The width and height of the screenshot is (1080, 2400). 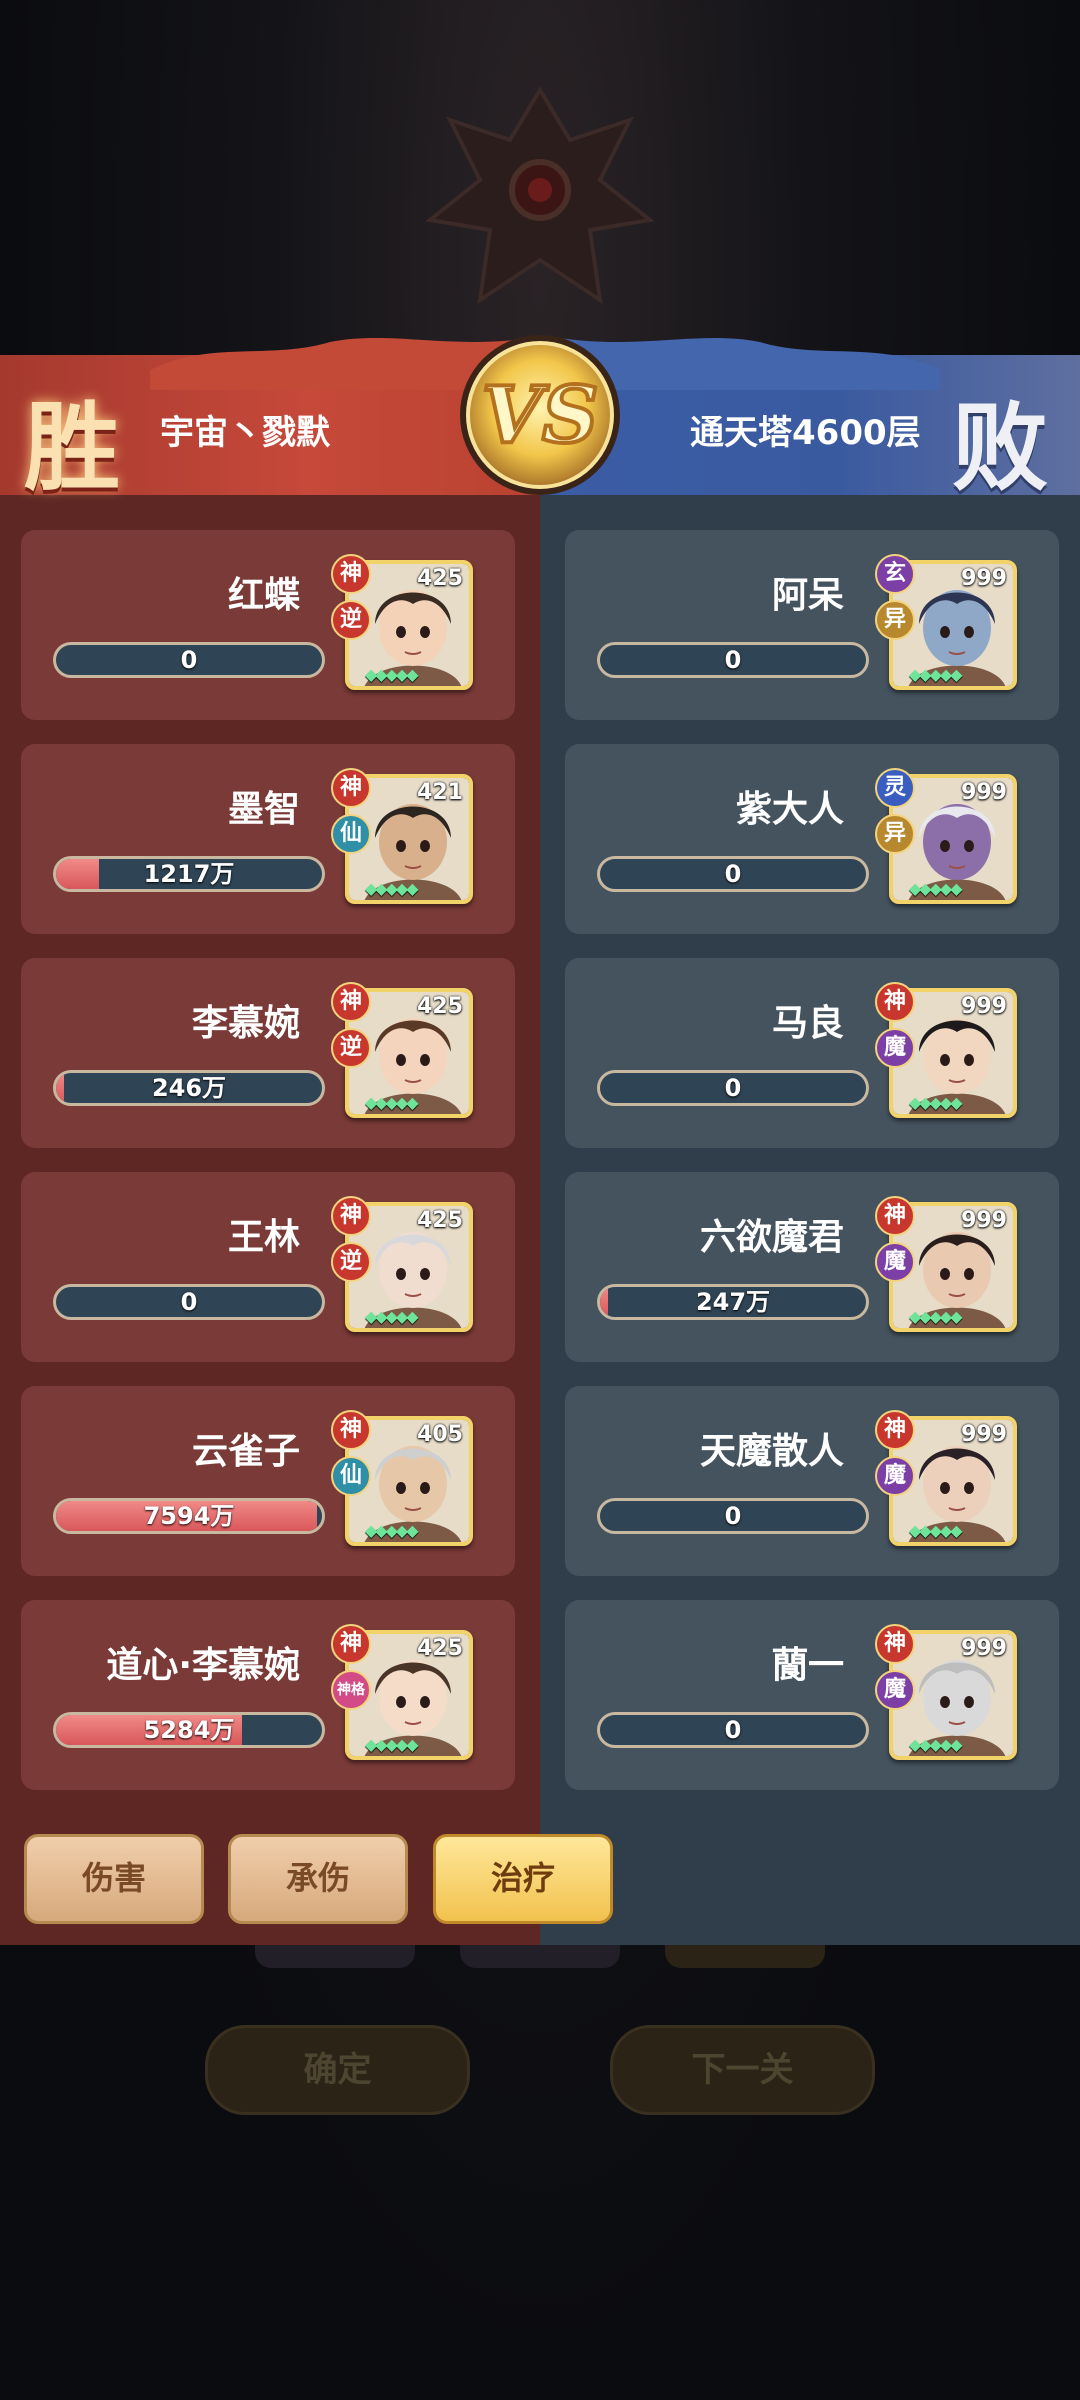 What do you see at coordinates (351, 1476) in the screenshot?
I see `faction-badge: 仙` at bounding box center [351, 1476].